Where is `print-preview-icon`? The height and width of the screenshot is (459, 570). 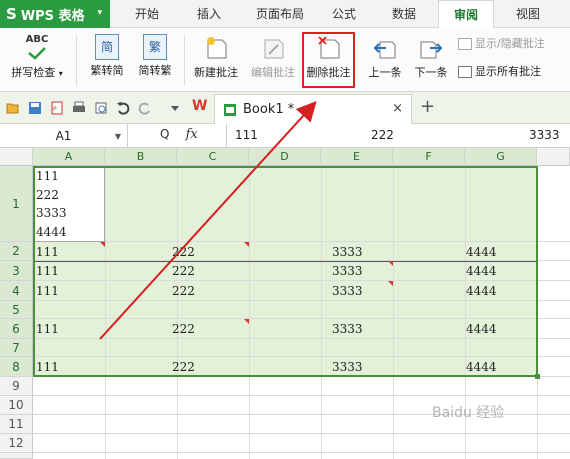
print-preview-icon is located at coordinates (101, 108).